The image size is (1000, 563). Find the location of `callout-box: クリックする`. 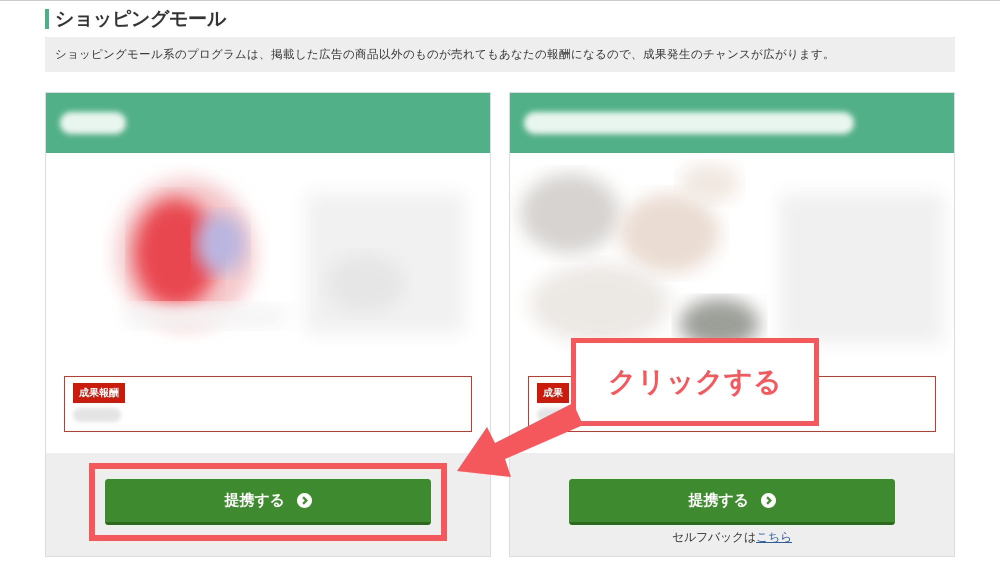

callout-box: クリックする is located at coordinates (695, 382).